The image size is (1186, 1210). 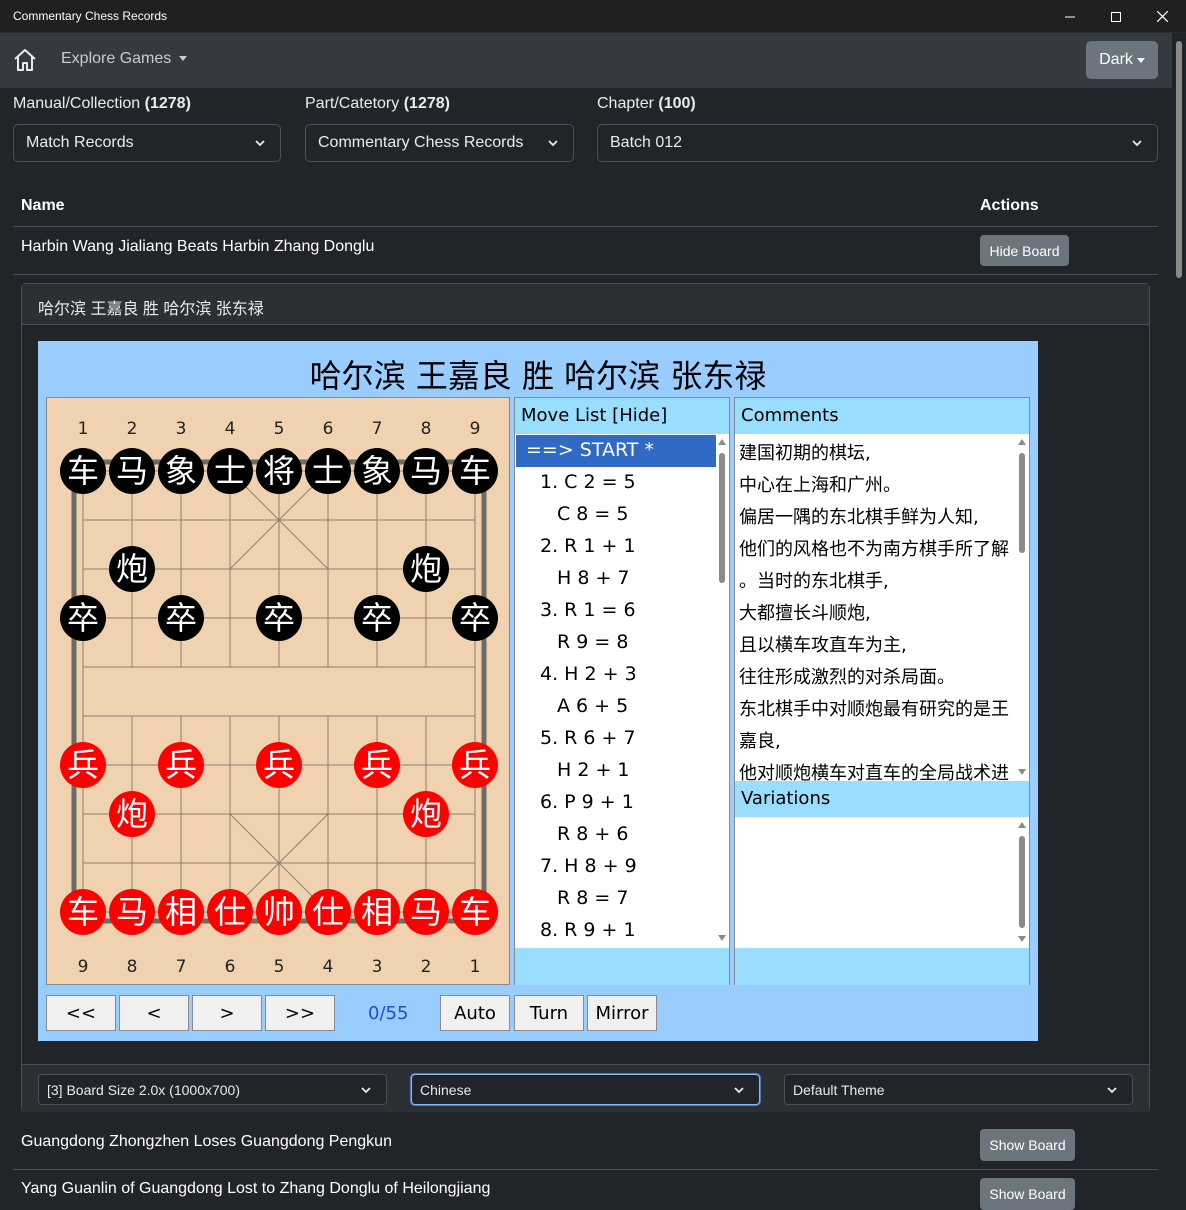 What do you see at coordinates (616, 611) in the screenshot?
I see `move-list-item: 3. R 1 = 6` at bounding box center [616, 611].